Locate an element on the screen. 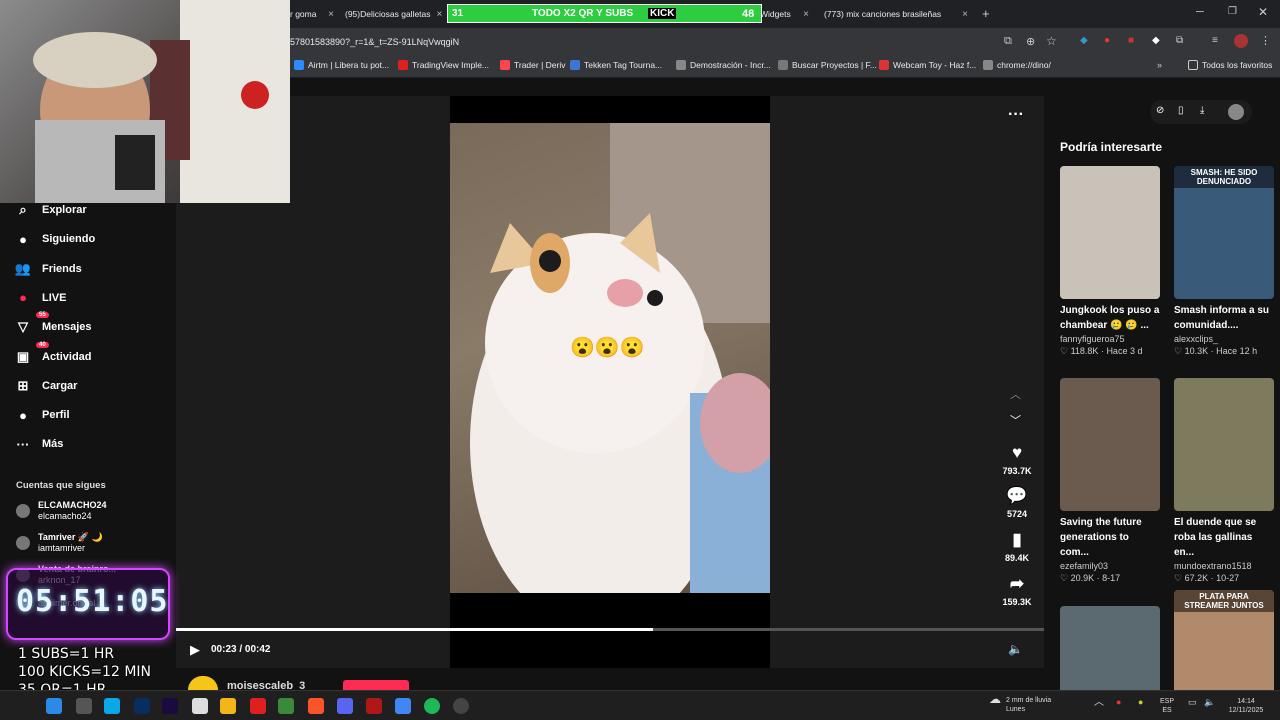 The image size is (1280, 720). browser-tab: (773) mix canciones brasileñas × is located at coordinates (899, 14).